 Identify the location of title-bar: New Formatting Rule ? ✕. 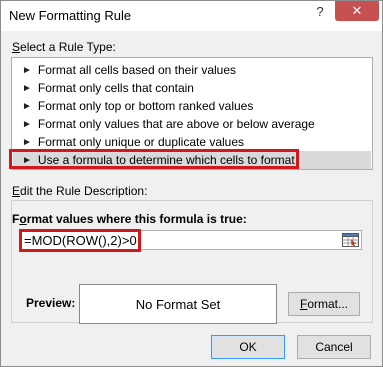
(191, 16).